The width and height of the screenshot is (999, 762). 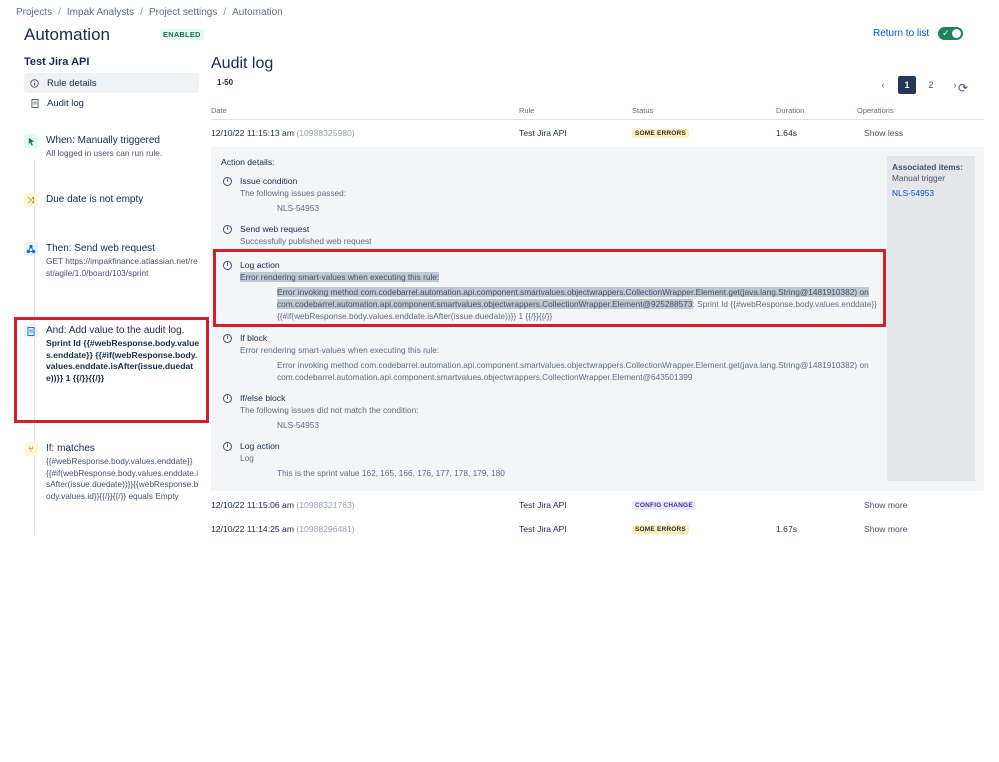 What do you see at coordinates (100, 12) in the screenshot?
I see `breadcrumb-project: Impak Analysts` at bounding box center [100, 12].